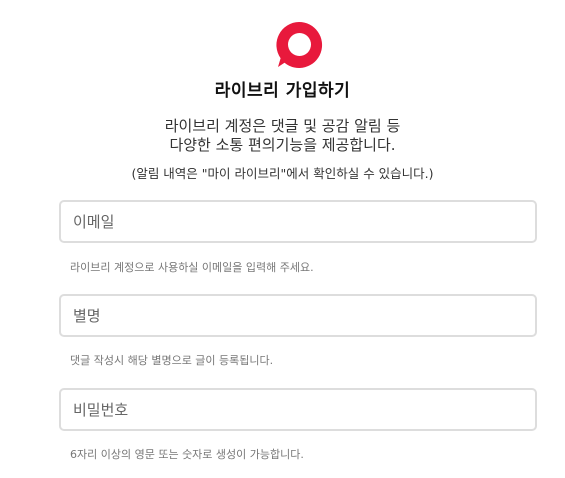 Image resolution: width=565 pixels, height=478 pixels. Describe the element at coordinates (172, 360) in the screenshot. I see `nickname-help-text: 댓글 작성시 해당 별명으로 글이 등록됩니다.` at that location.